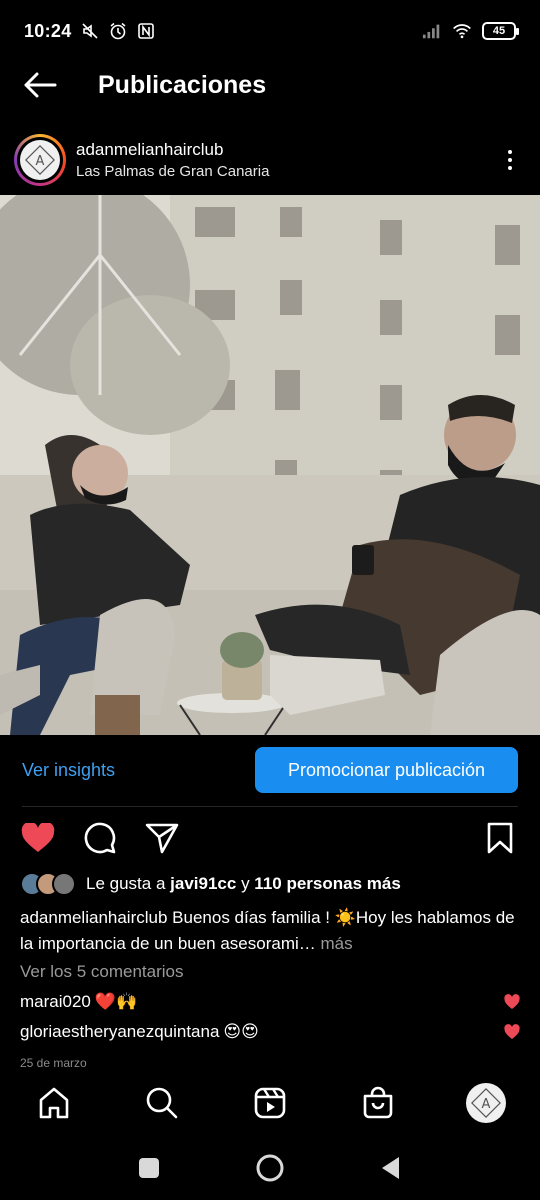 The height and width of the screenshot is (1200, 540). What do you see at coordinates (126, 883) in the screenshot?
I see `likes-prefix: Le gusta a` at bounding box center [126, 883].